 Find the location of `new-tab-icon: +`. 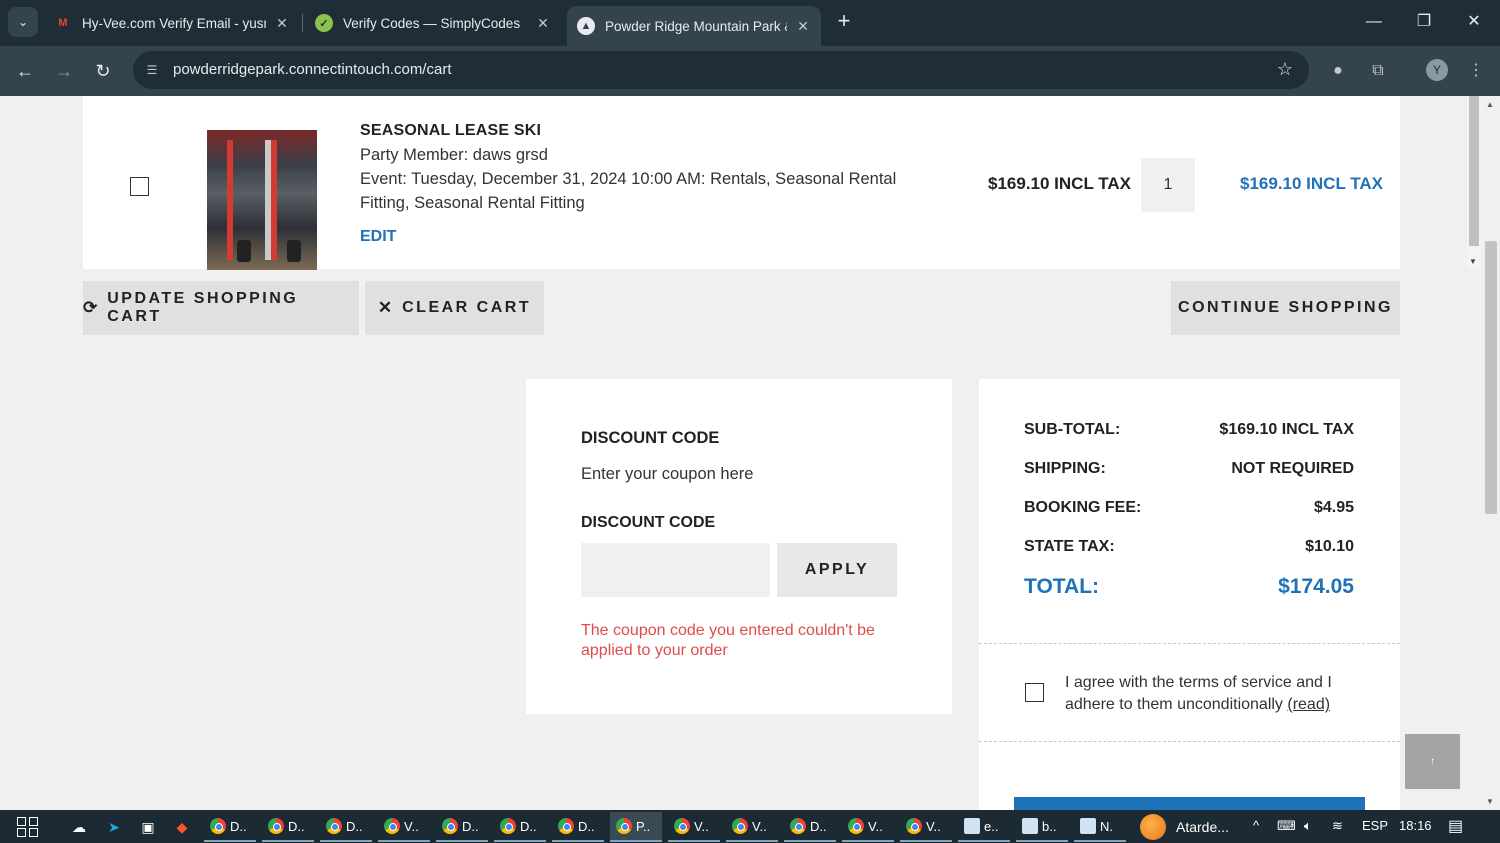

new-tab-icon: + is located at coordinates (844, 22).